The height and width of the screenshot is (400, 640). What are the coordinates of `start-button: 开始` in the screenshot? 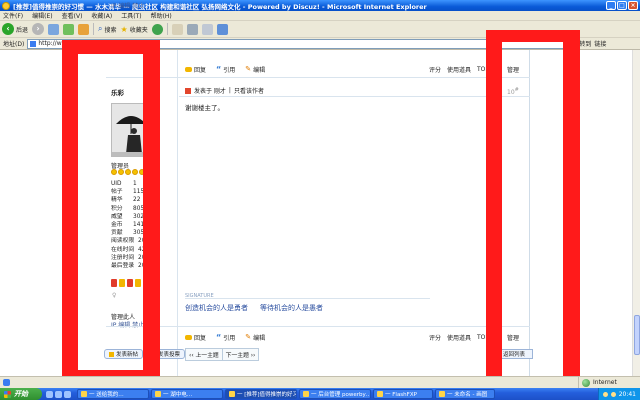 It's located at (21, 394).